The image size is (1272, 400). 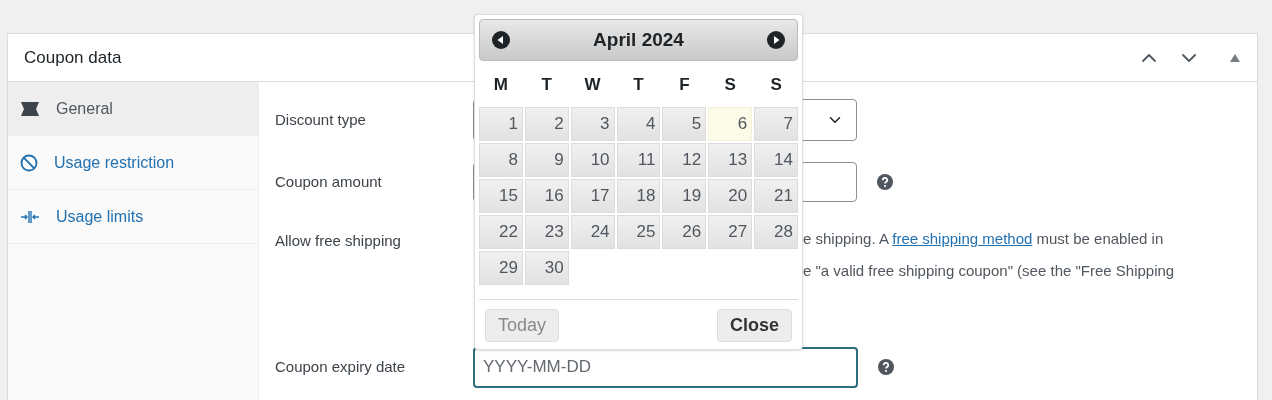 I want to click on day-cell: 27, so click(x=730, y=232).